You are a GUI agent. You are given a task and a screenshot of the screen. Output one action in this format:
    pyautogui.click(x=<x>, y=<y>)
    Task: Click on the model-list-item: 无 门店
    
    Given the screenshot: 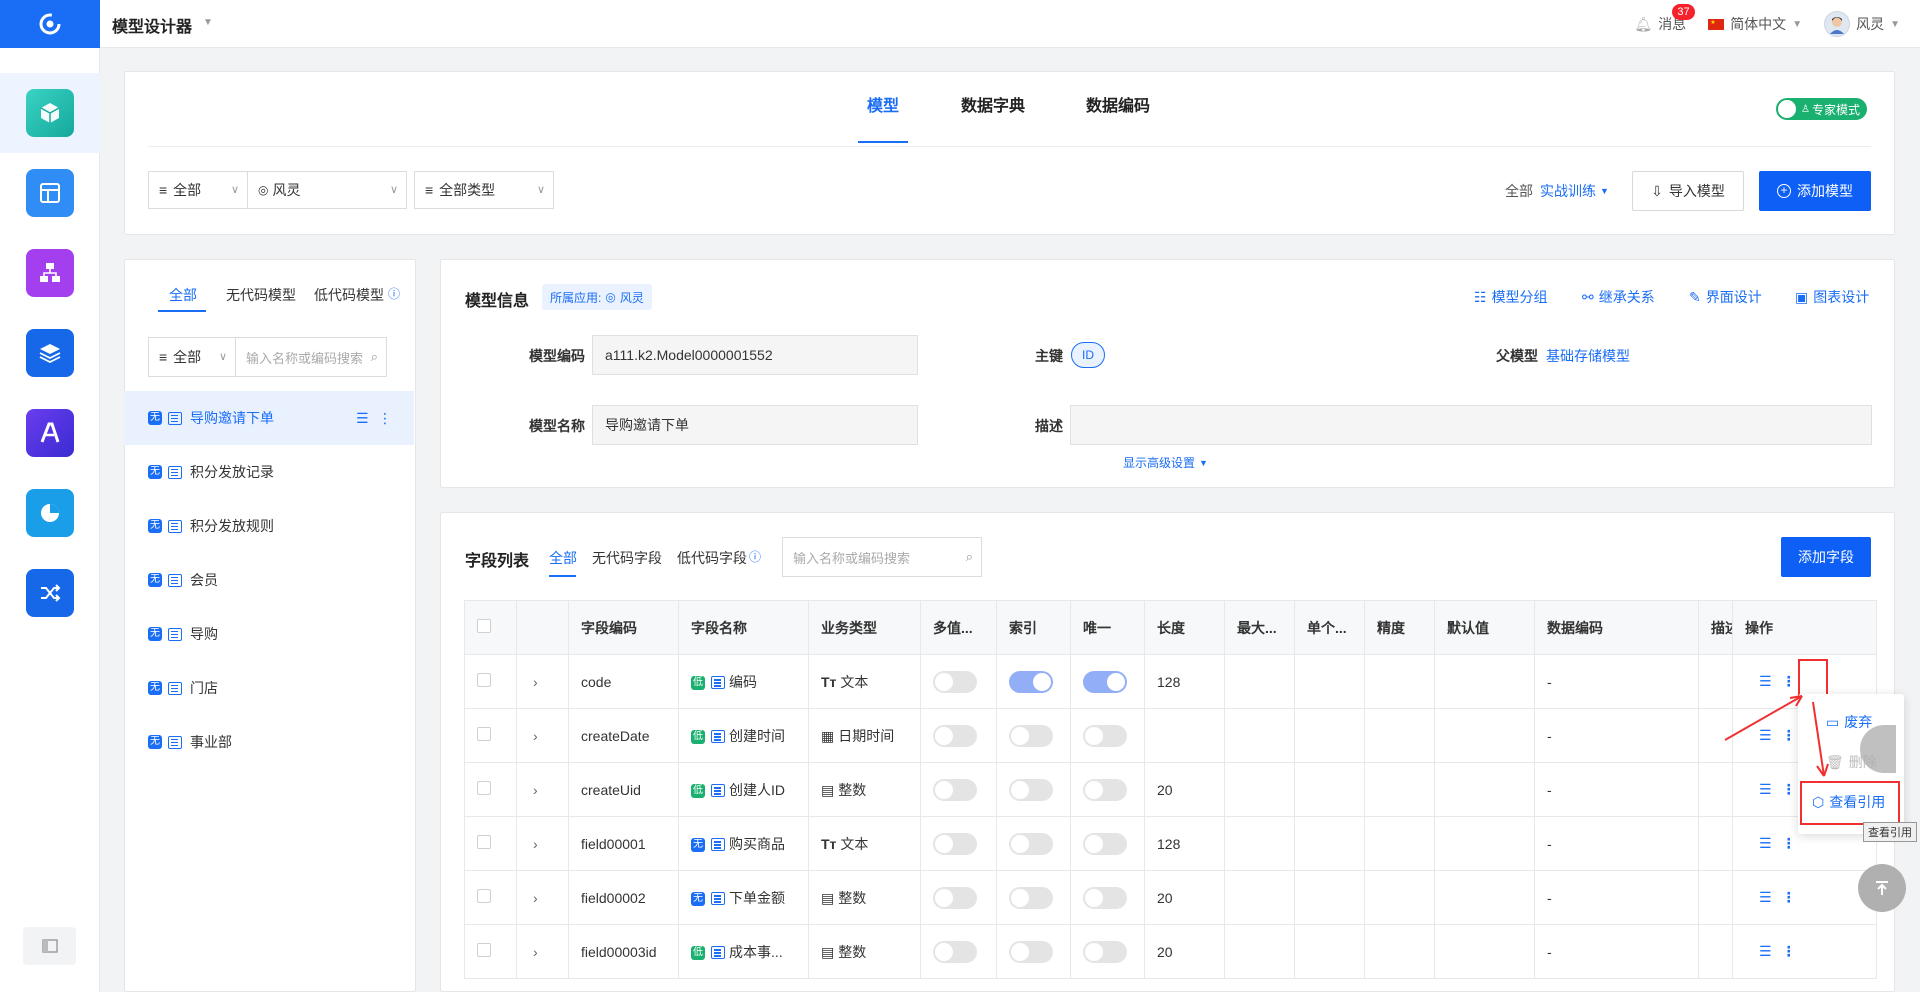 What is the action you would take?
    pyautogui.click(x=269, y=688)
    